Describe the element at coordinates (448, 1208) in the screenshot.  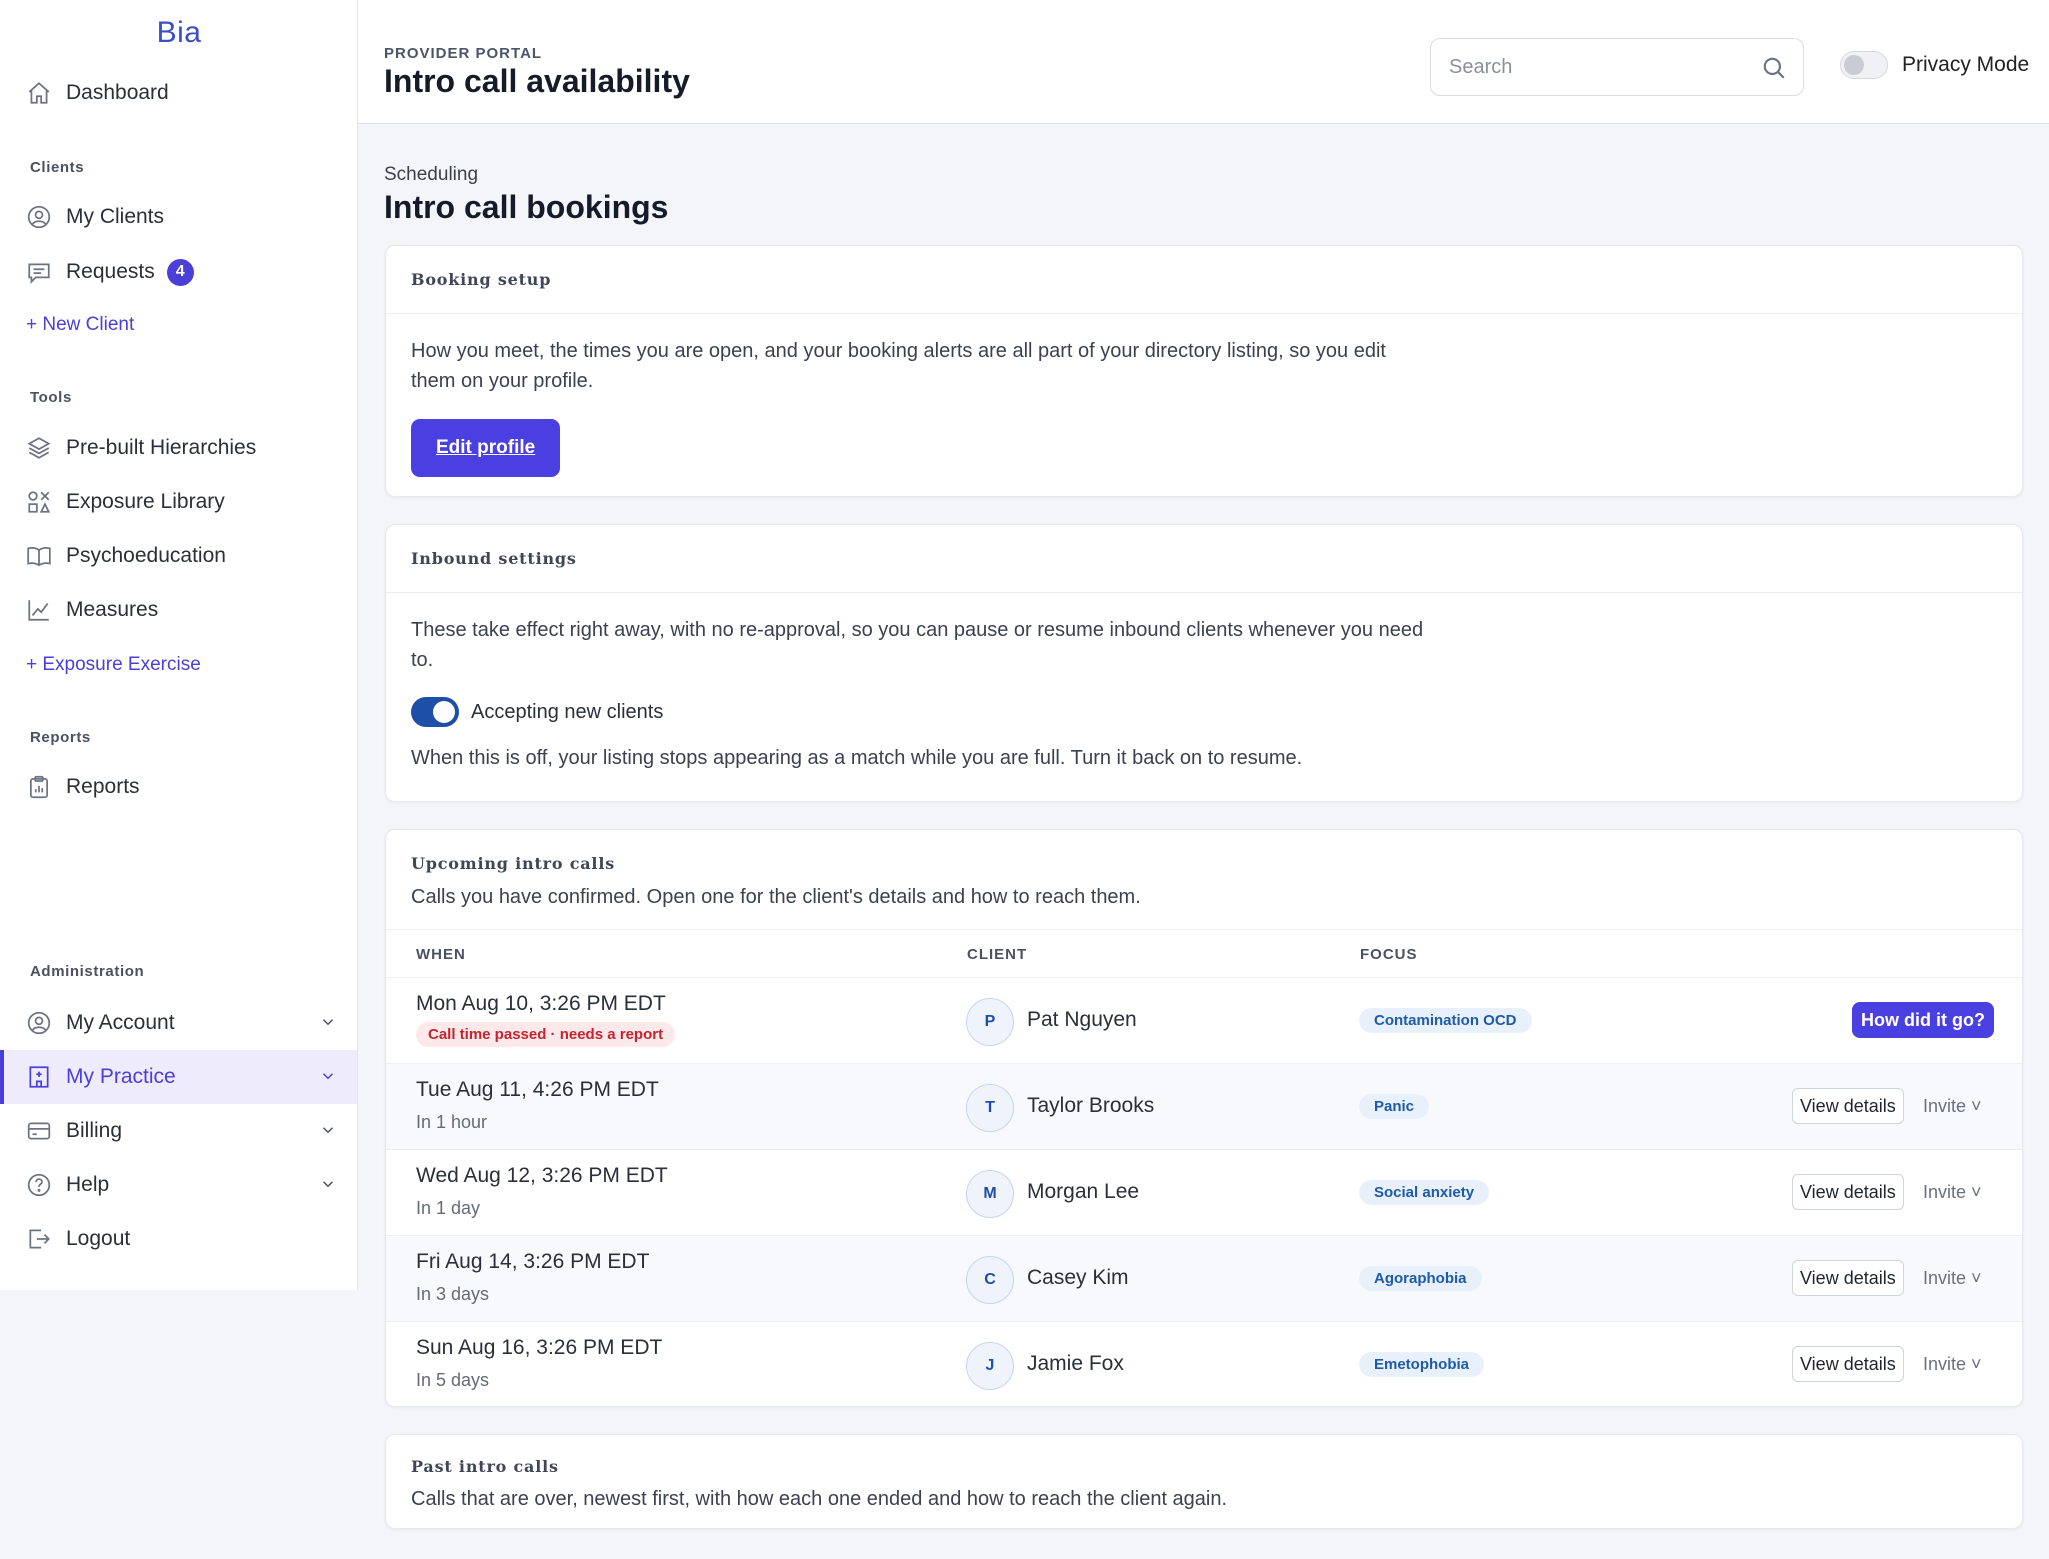
I see `call-relative-time: In 1 day` at that location.